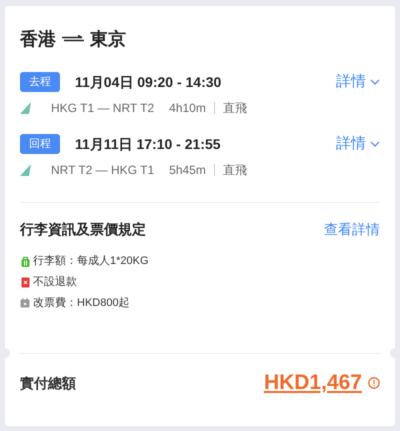 The width and height of the screenshot is (400, 431). What do you see at coordinates (187, 170) in the screenshot?
I see `duration: 5h45m` at bounding box center [187, 170].